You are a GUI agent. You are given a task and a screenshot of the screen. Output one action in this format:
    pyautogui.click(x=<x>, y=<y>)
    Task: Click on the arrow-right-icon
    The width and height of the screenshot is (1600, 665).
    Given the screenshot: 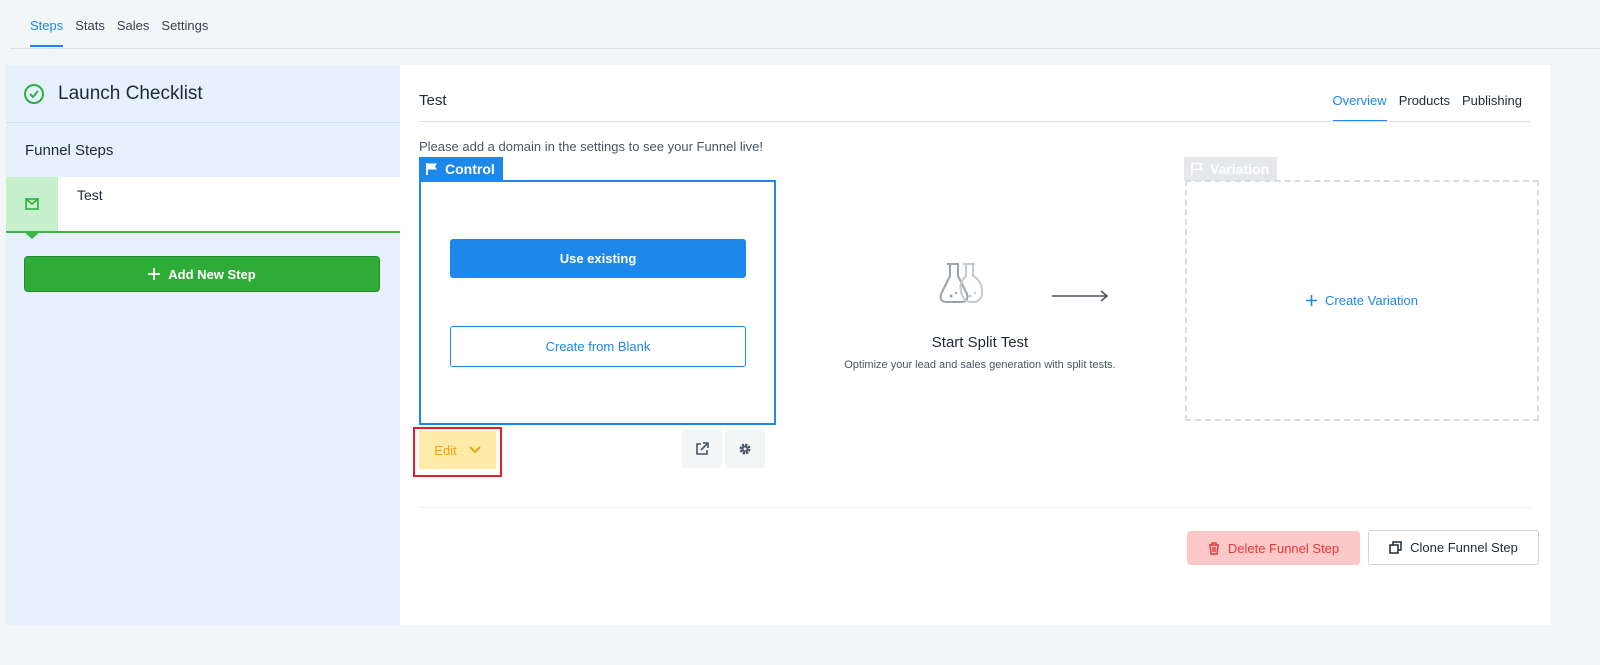 What is the action you would take?
    pyautogui.click(x=1080, y=296)
    